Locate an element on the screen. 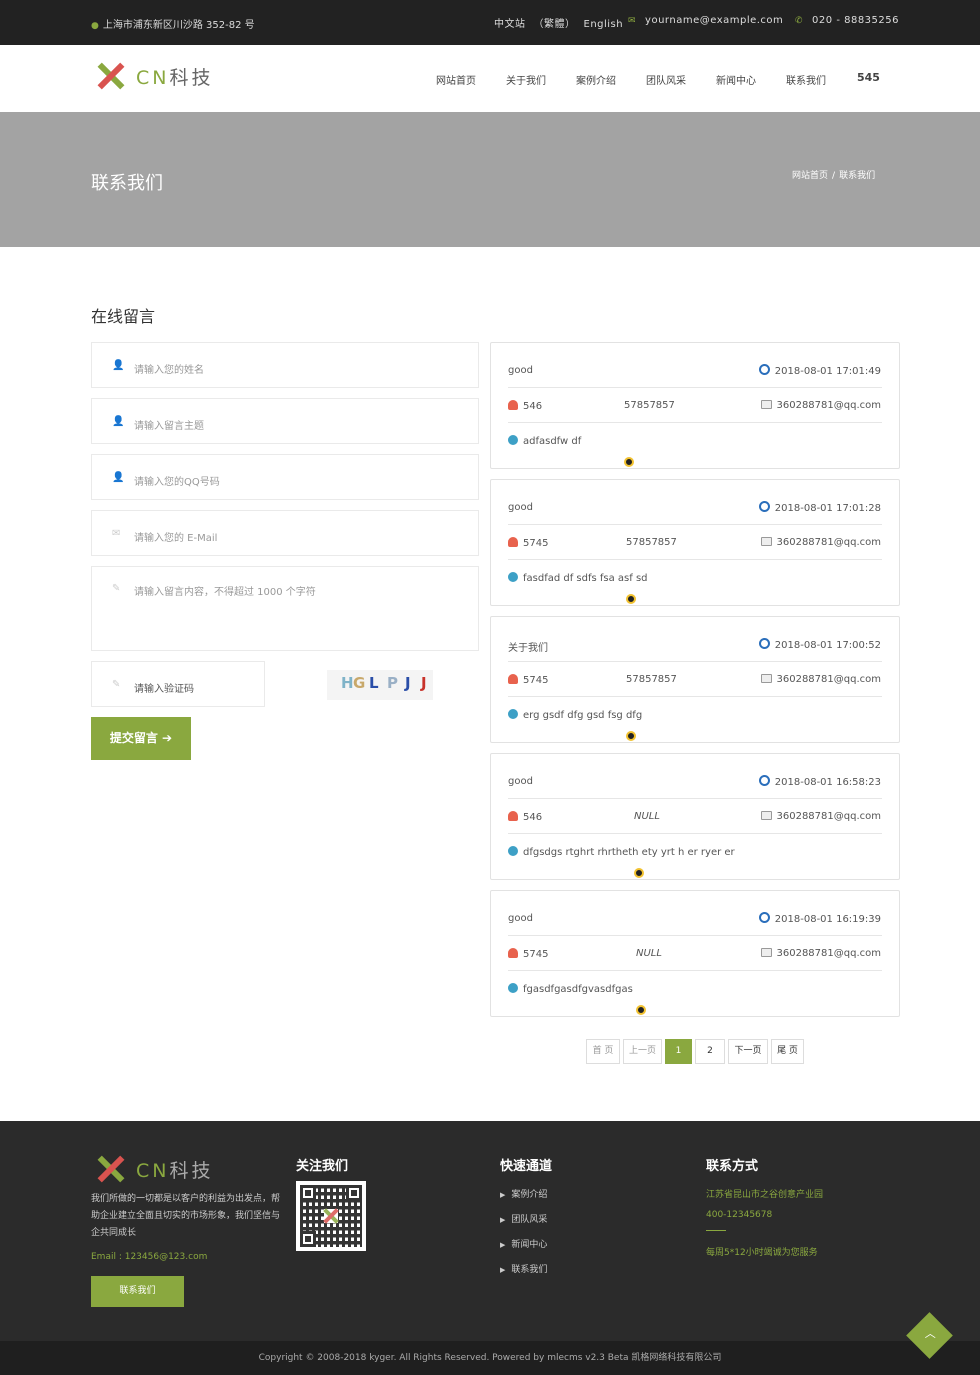  phone-icon: ✆ is located at coordinates (799, 21).